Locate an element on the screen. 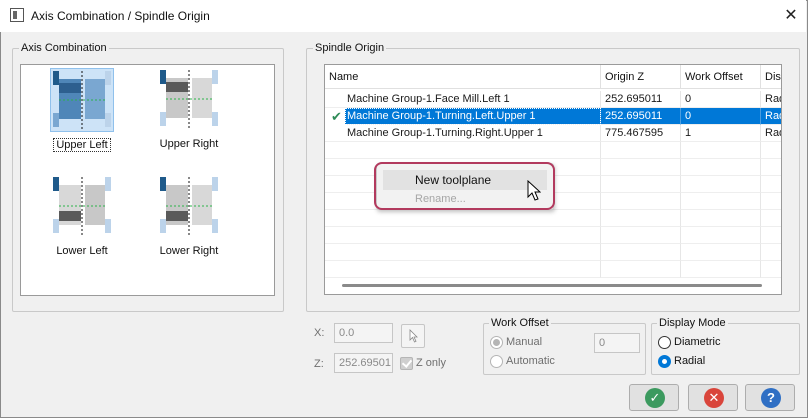 Image resolution: width=808 pixels, height=418 pixels. axis-option-label: Upper Left is located at coordinates (82, 145).